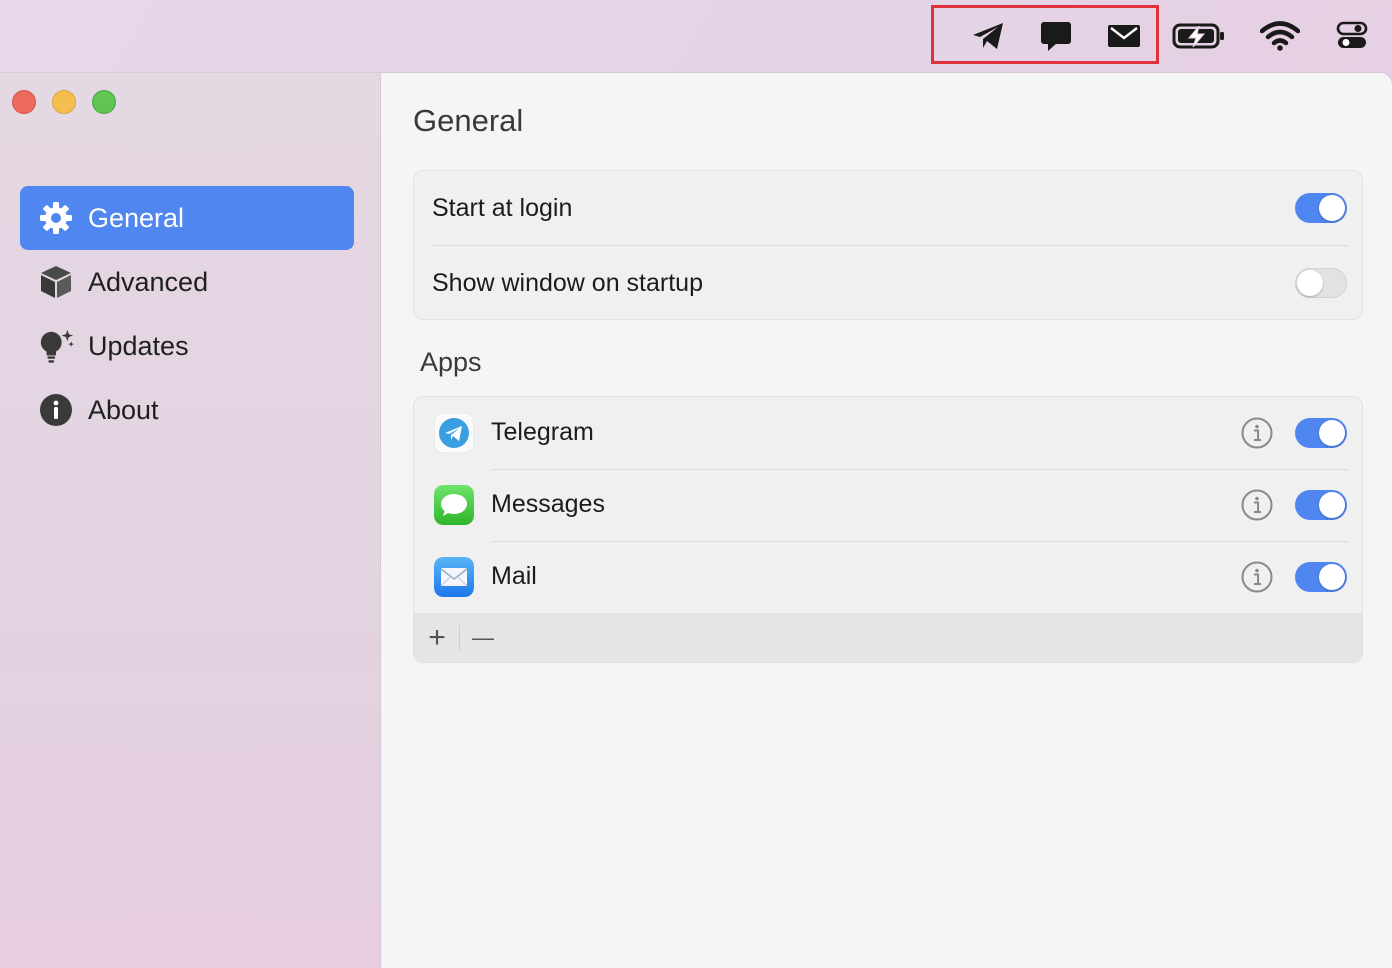 The height and width of the screenshot is (968, 1392). I want to click on apps-section-heading: Apps, so click(451, 362).